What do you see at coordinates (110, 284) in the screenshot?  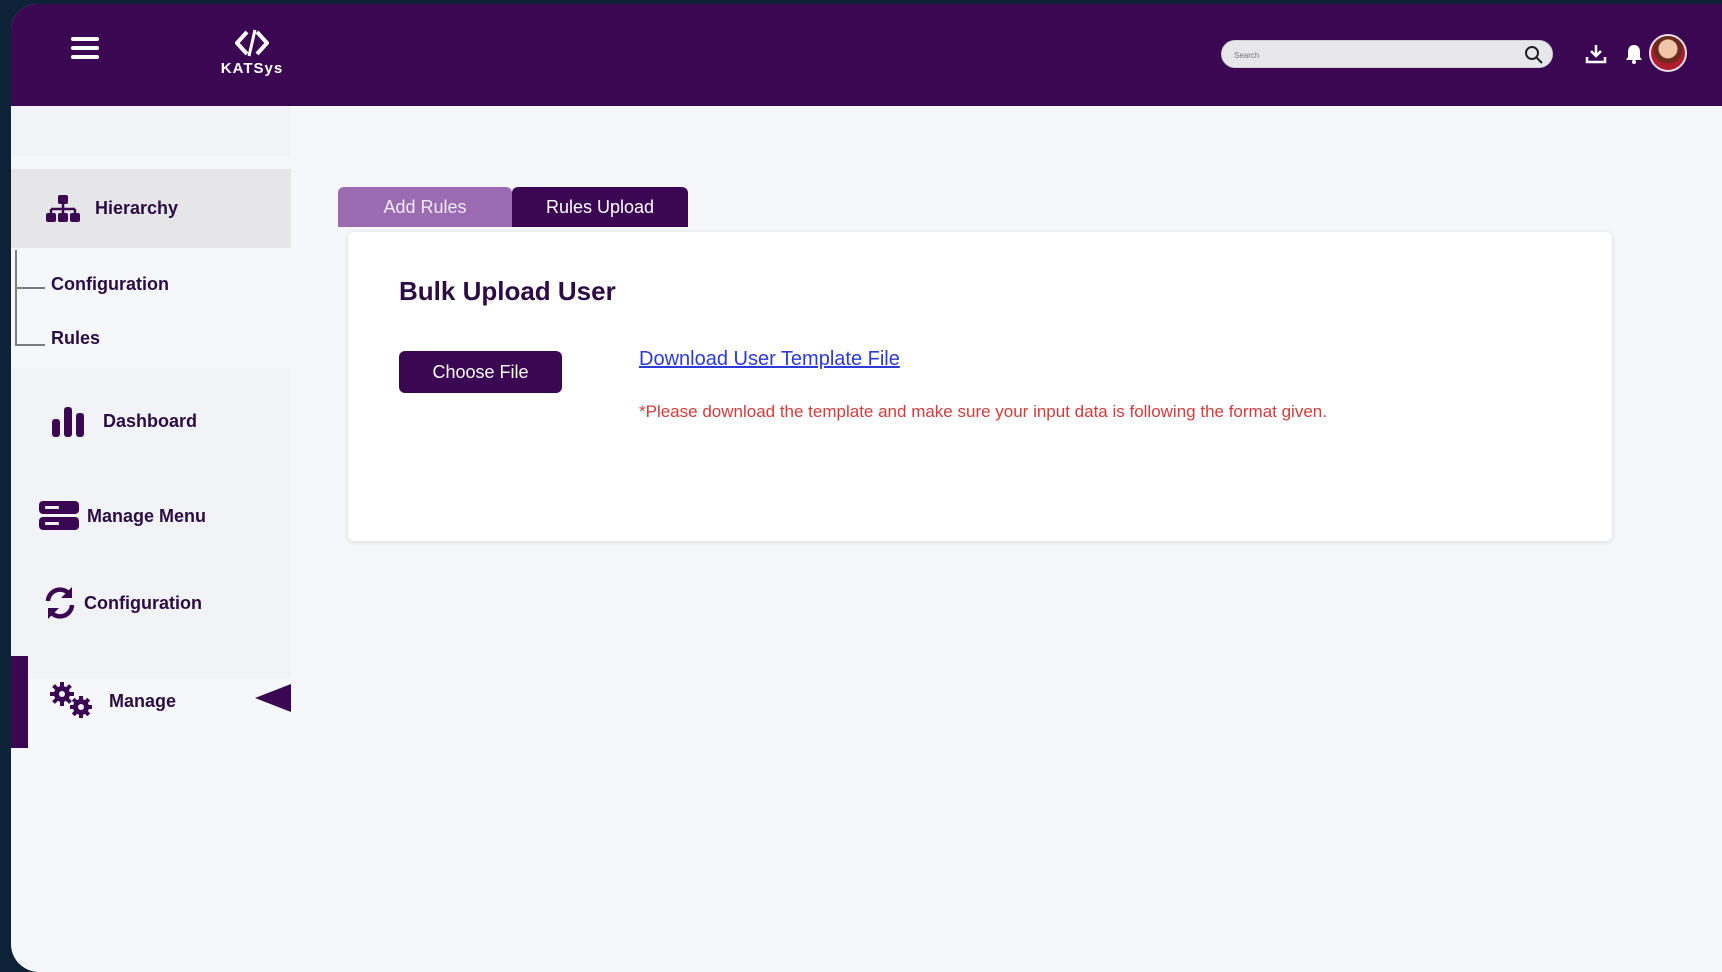 I see `sidebar-subitem-configuration: Configuration` at bounding box center [110, 284].